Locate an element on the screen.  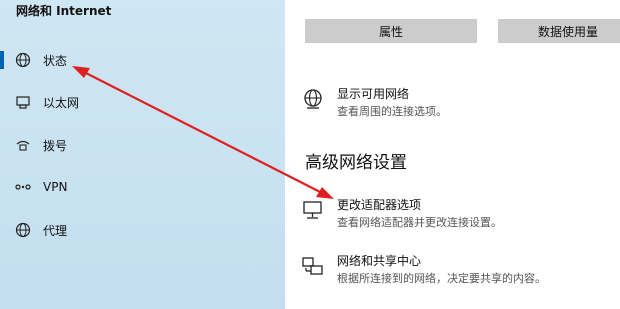
link-description: 查看周围的连接选项。 is located at coordinates (392, 111).